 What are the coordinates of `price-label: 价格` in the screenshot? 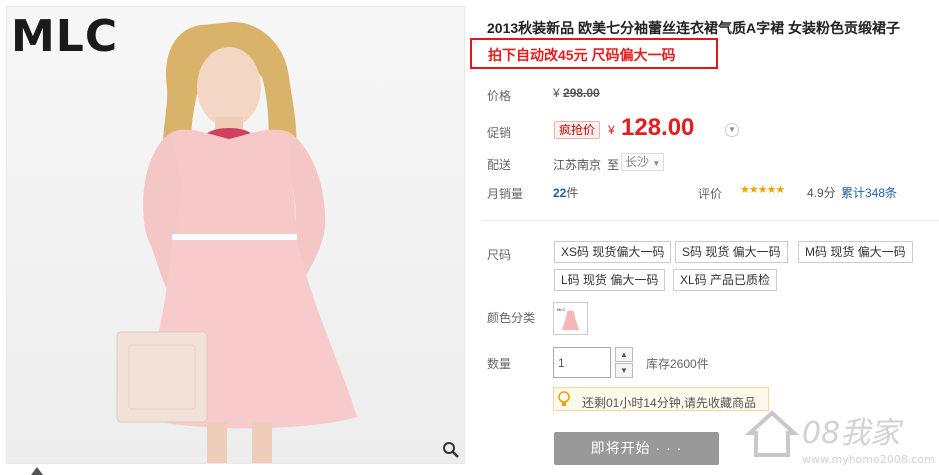 It's located at (499, 96).